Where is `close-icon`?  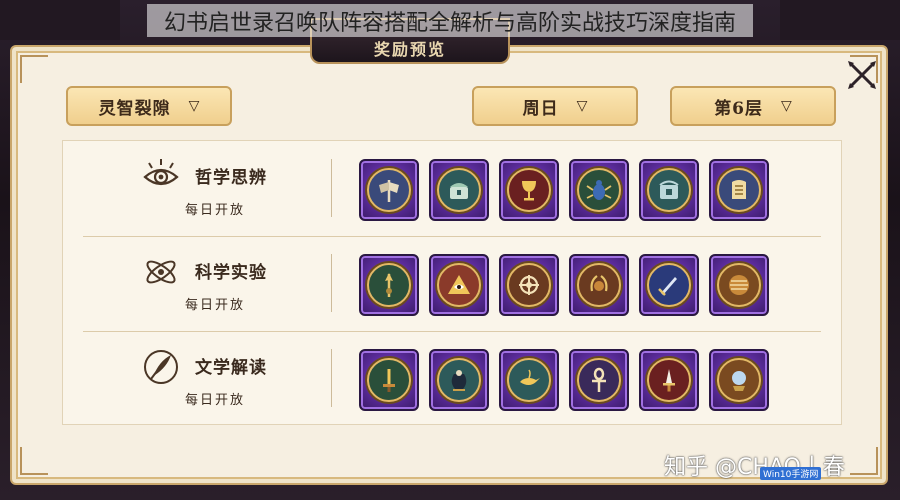
close-icon is located at coordinates (862, 75).